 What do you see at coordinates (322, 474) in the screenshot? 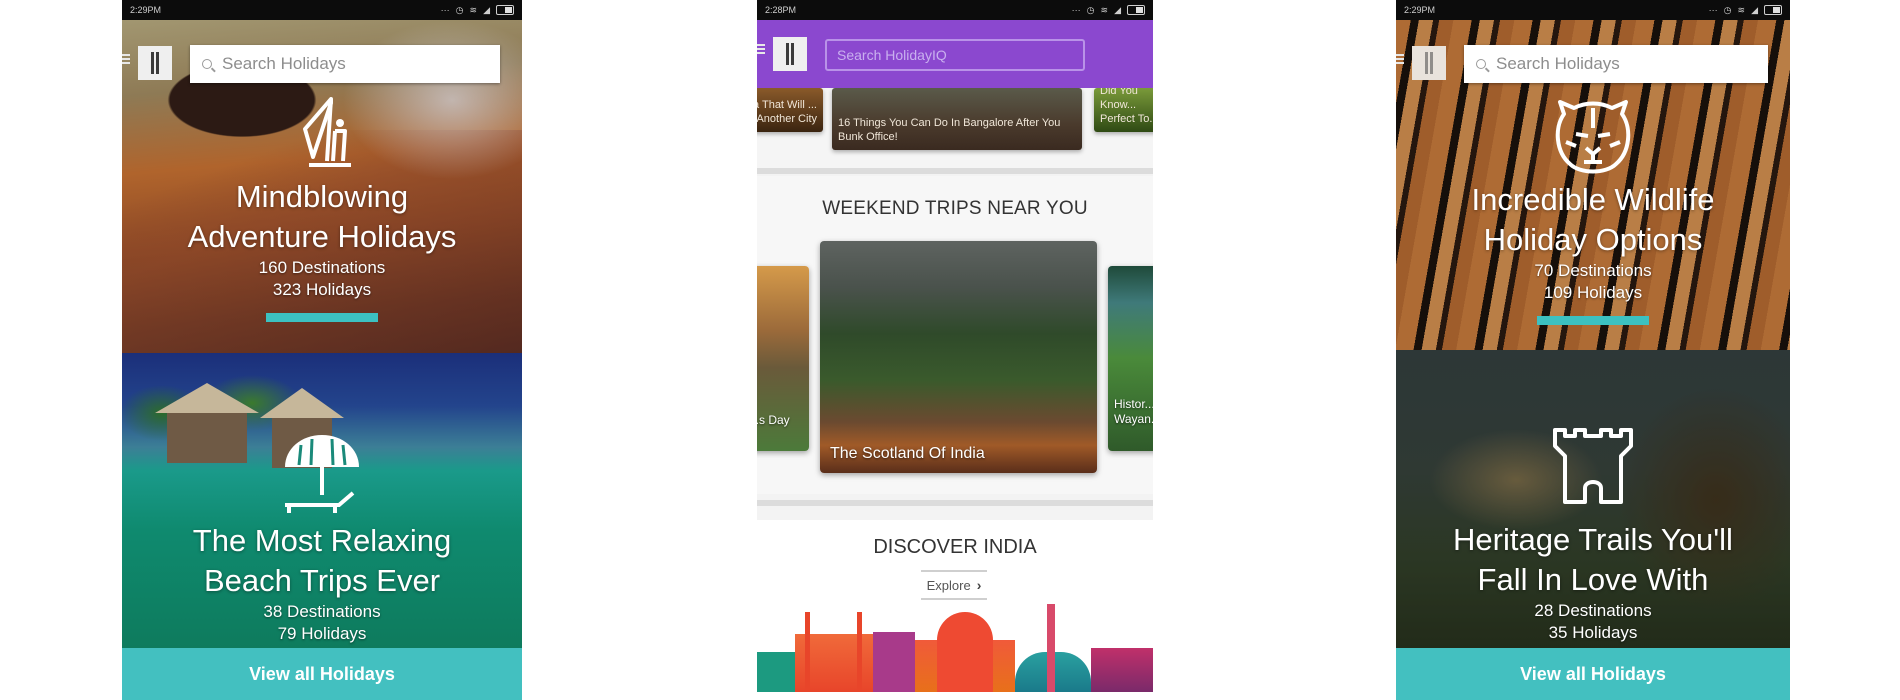
I see `beach-umbrella-icon` at bounding box center [322, 474].